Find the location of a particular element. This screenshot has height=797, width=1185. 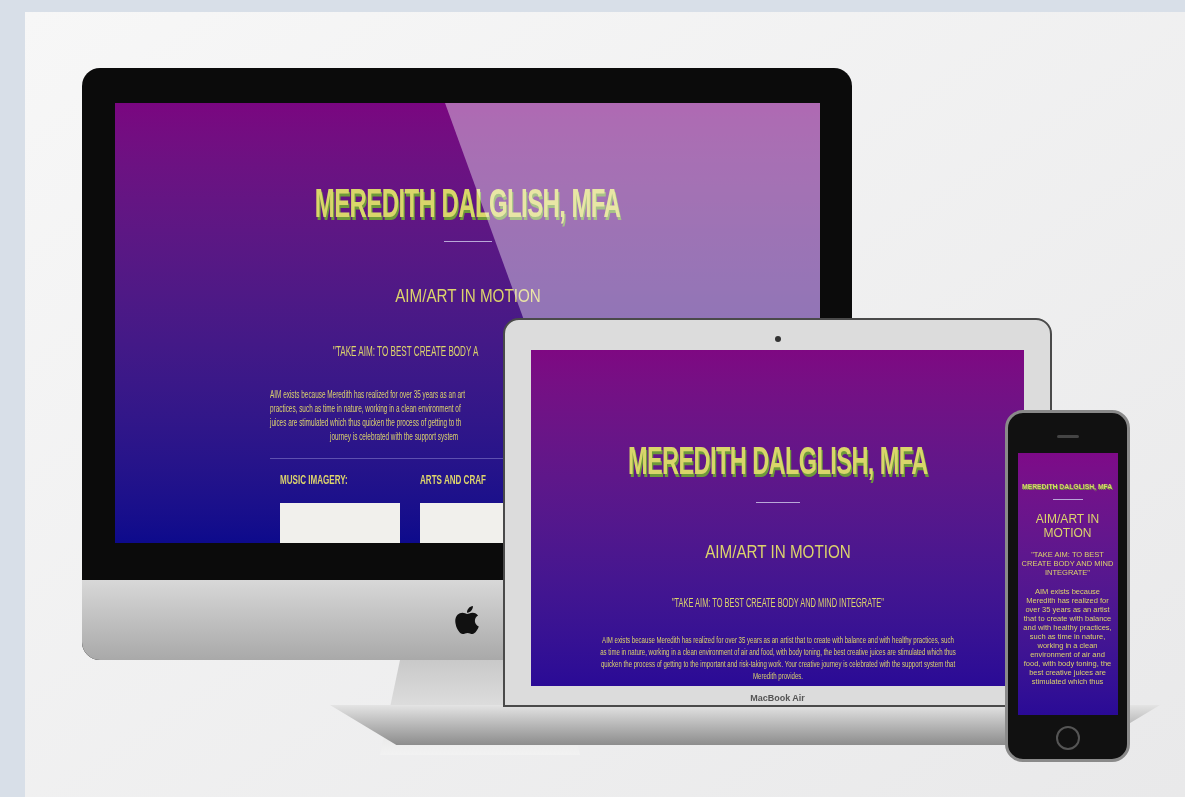

paragraph-line: practices, such as time in nature, working in a clean environment of is located at coordinates (365, 408).